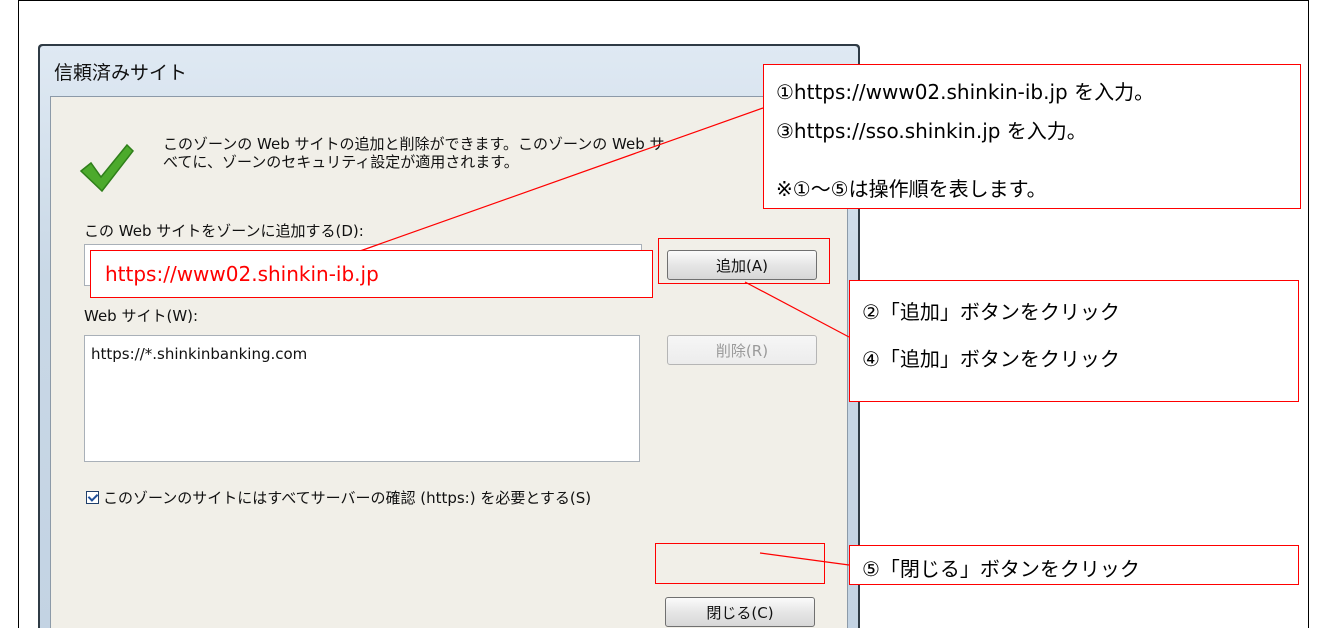  What do you see at coordinates (911, 189) in the screenshot?
I see `instruction-note: ※①～⑤は操作順を表します。` at bounding box center [911, 189].